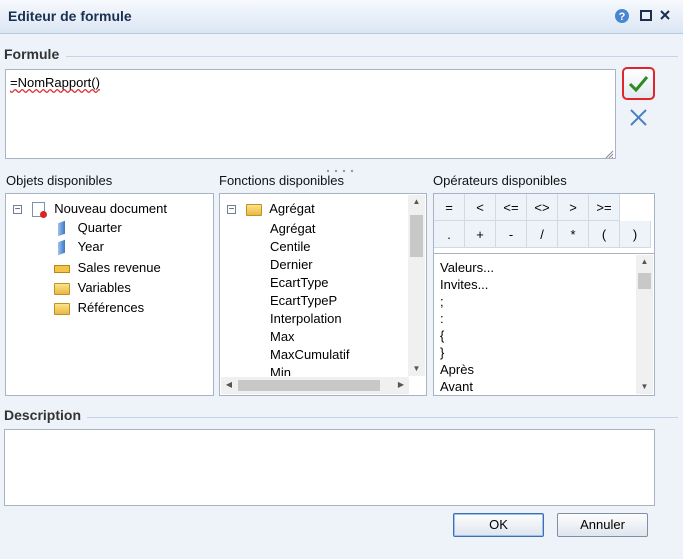 The image size is (683, 559). Describe the element at coordinates (59, 180) in the screenshot. I see `objects-label: Objets disponibles` at that location.